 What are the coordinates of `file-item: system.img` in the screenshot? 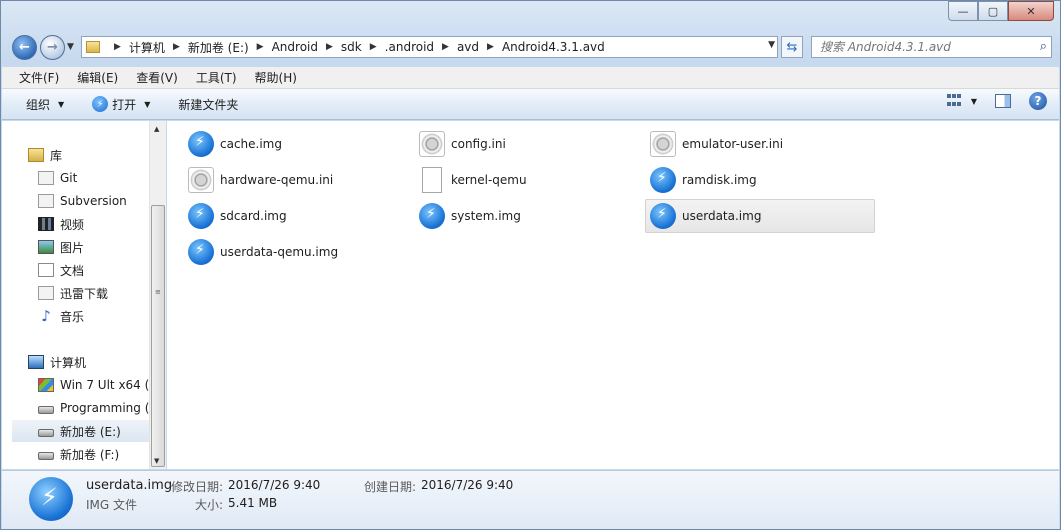 It's located at (513, 216).